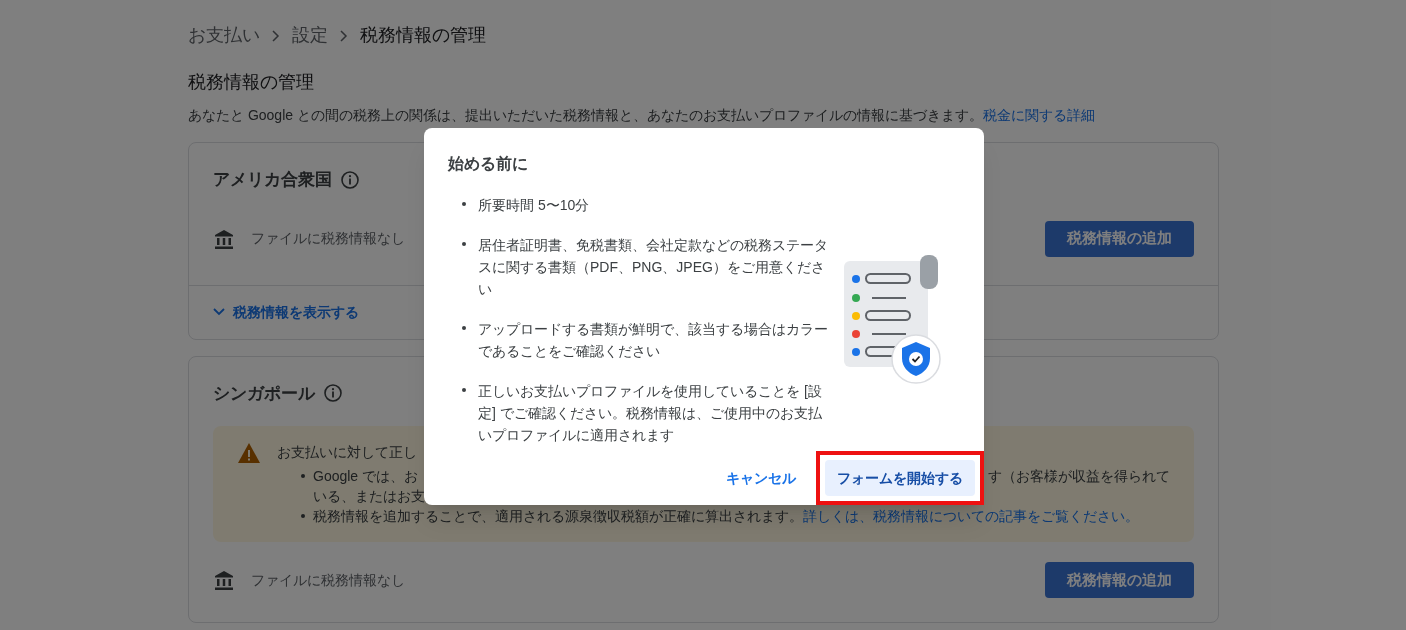  I want to click on warning-title: お支払いに対して正し, so click(347, 452).